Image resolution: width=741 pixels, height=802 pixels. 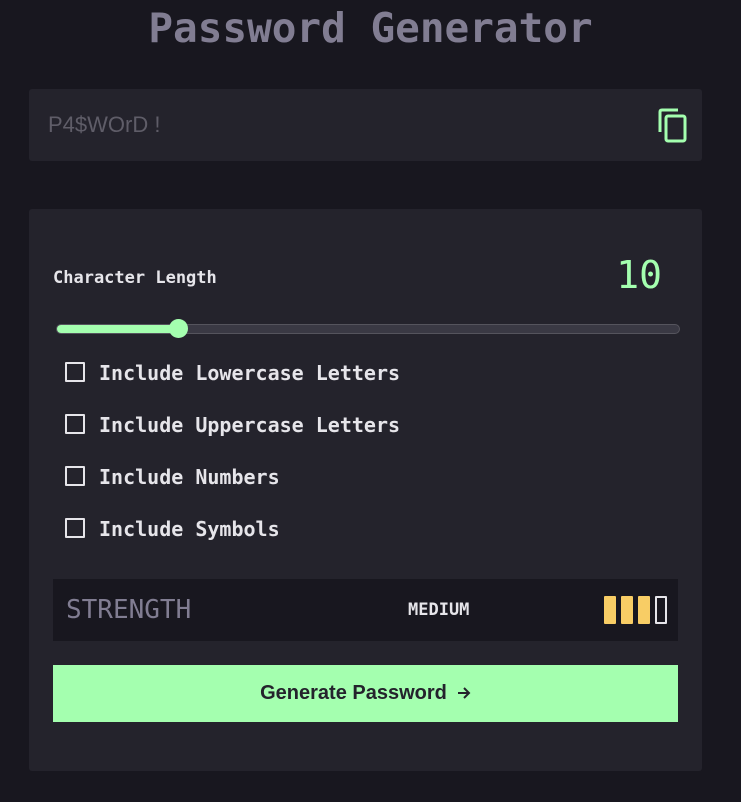 I want to click on slider-fill, so click(x=117, y=329).